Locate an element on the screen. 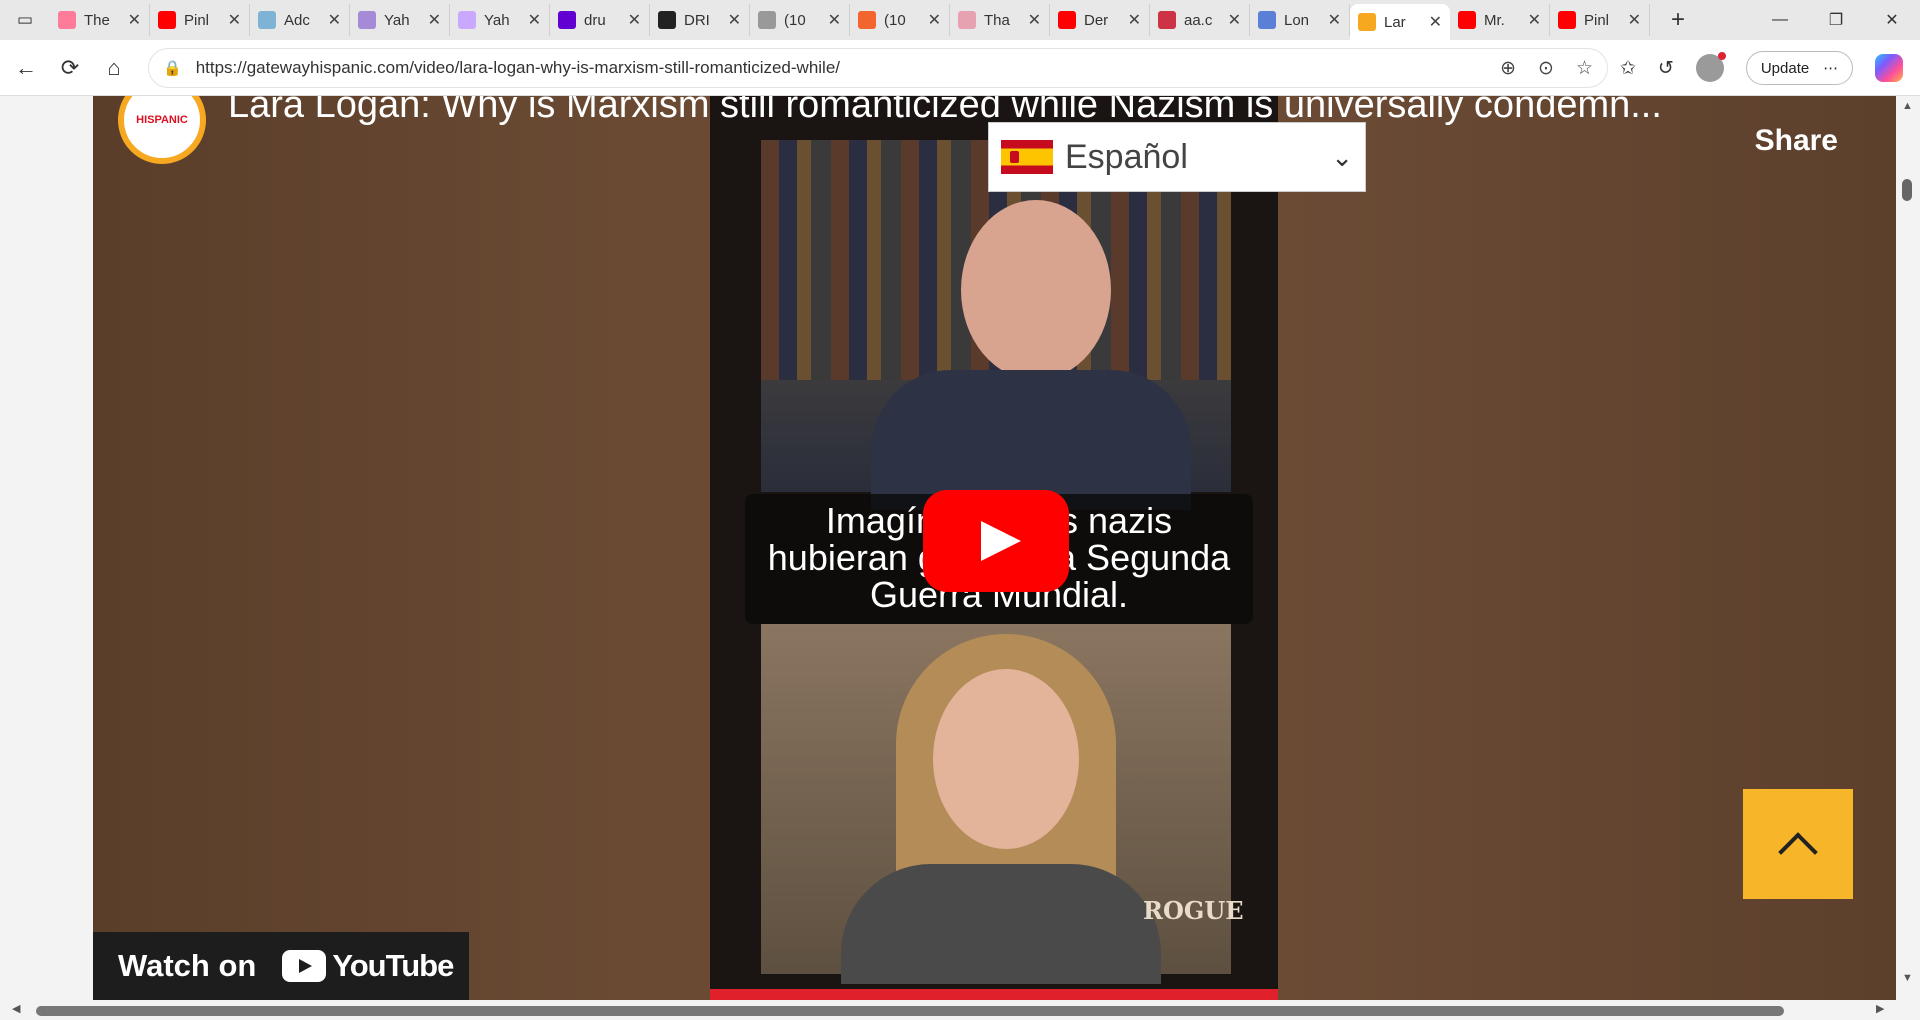 The image size is (1920, 1020). youtube-play-icon is located at coordinates (304, 966).